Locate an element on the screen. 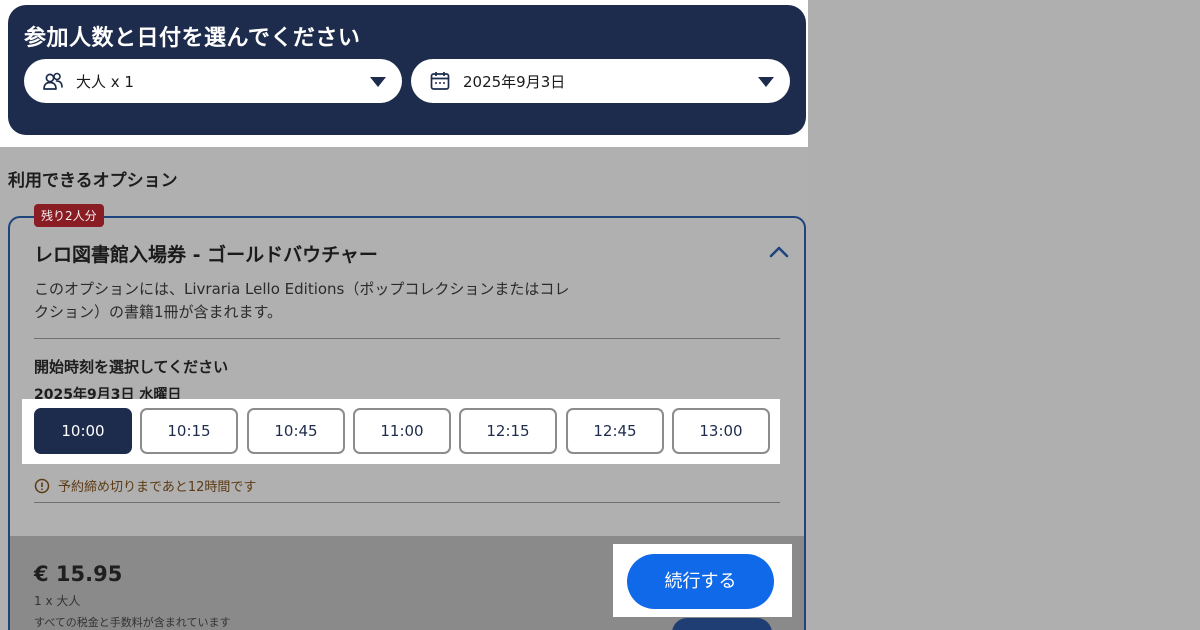 Image resolution: width=1200 pixels, height=630 pixels. time-slot: 10:00 is located at coordinates (83, 431).